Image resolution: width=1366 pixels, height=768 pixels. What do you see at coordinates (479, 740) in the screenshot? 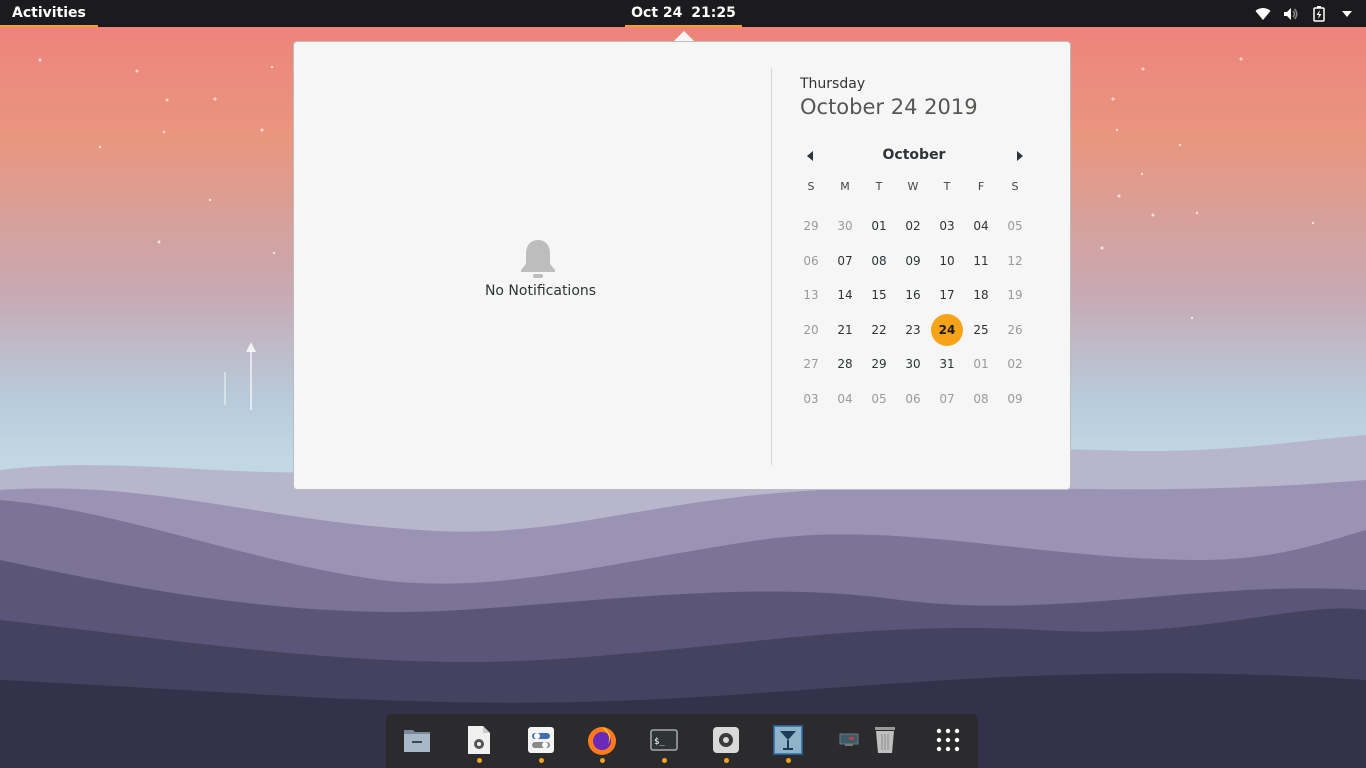
I see `document-gear-icon` at bounding box center [479, 740].